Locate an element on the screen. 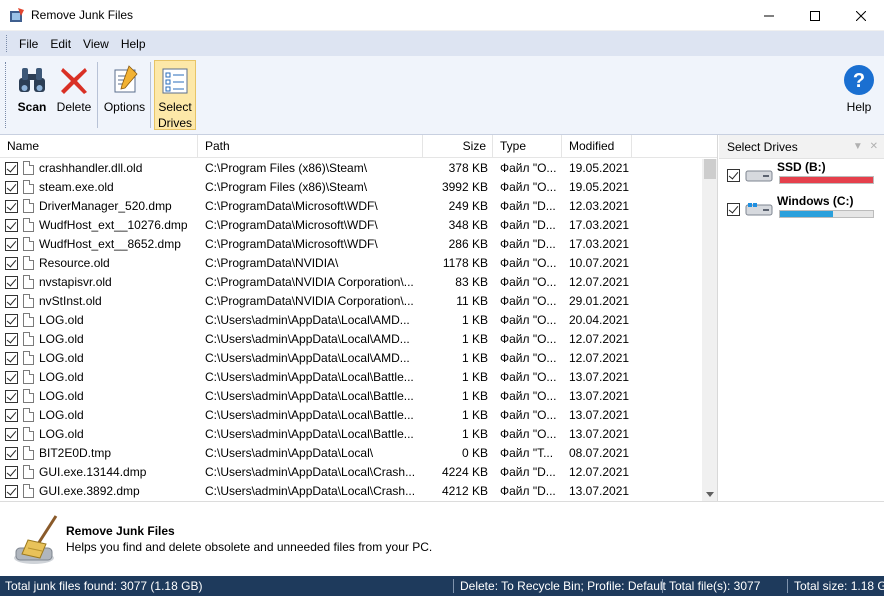 Image resolution: width=884 pixels, height=596 pixels. drive-item-windows: Windows (C:) is located at coordinates (801, 209).